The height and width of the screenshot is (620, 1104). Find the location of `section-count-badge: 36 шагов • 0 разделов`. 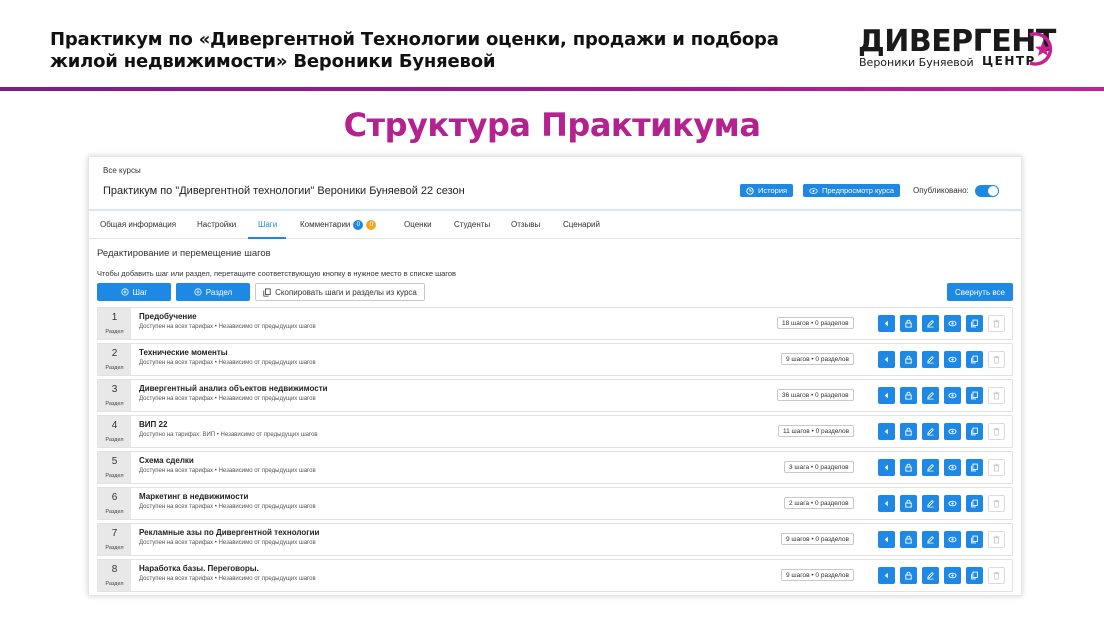

section-count-badge: 36 шагов • 0 разделов is located at coordinates (815, 395).